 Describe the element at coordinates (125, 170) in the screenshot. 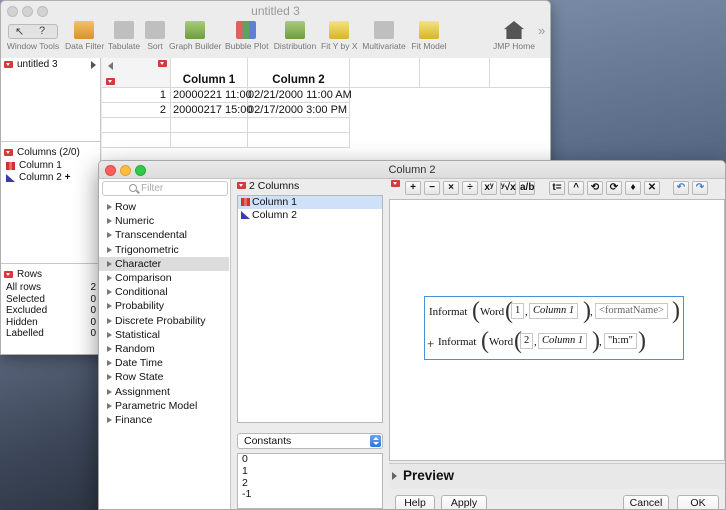

I see `minimize-button` at that location.